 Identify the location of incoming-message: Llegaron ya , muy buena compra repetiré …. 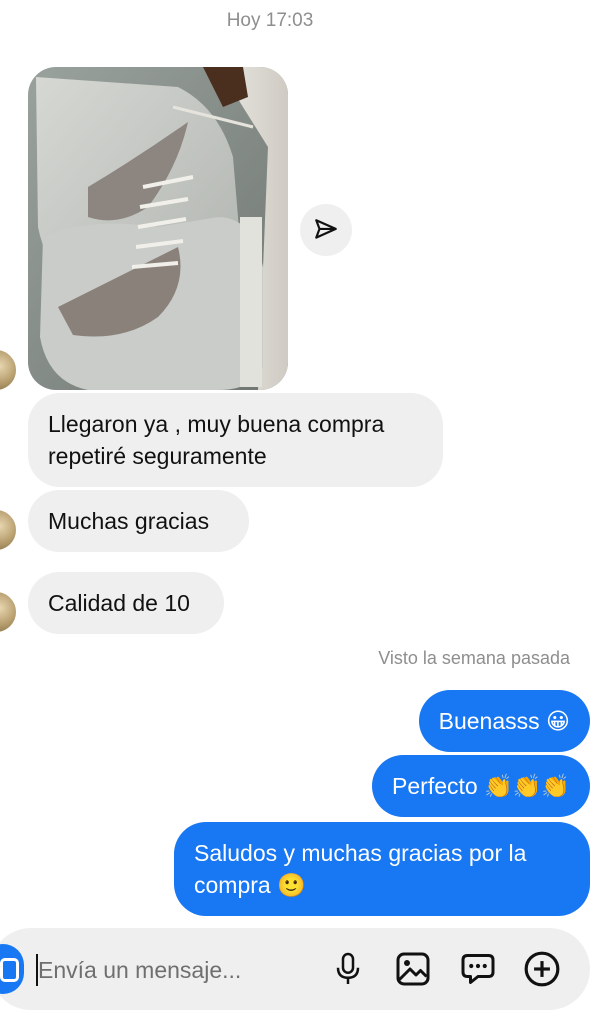
(235, 440).